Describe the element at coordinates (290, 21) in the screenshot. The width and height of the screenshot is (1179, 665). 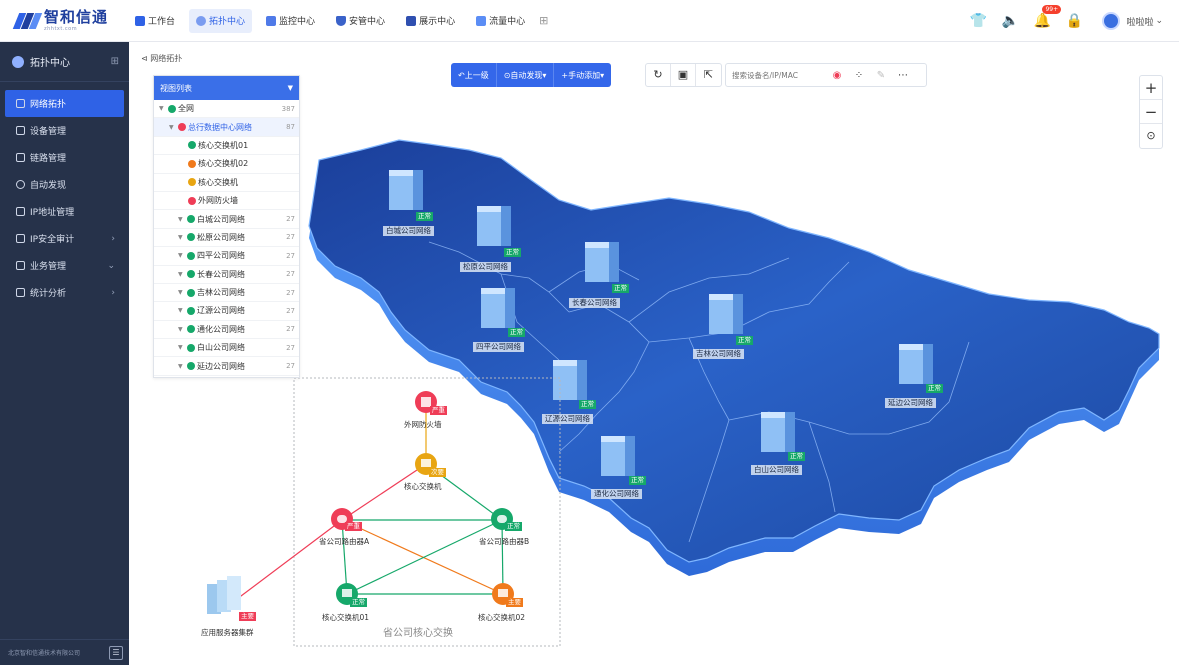
I see `nav-monitor-center: 监控中心` at that location.